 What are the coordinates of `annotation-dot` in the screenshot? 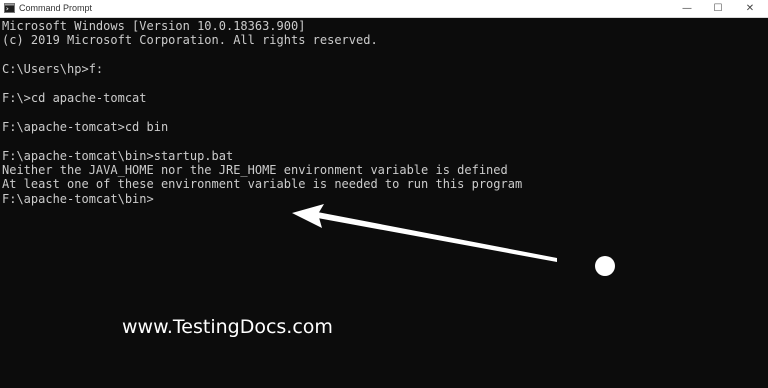 It's located at (605, 266).